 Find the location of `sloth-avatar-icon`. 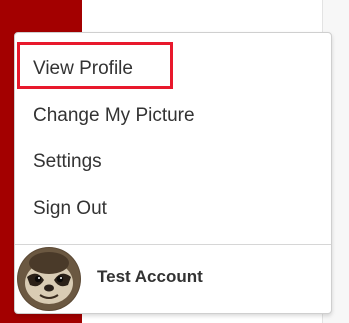

sloth-avatar-icon is located at coordinates (49, 279).